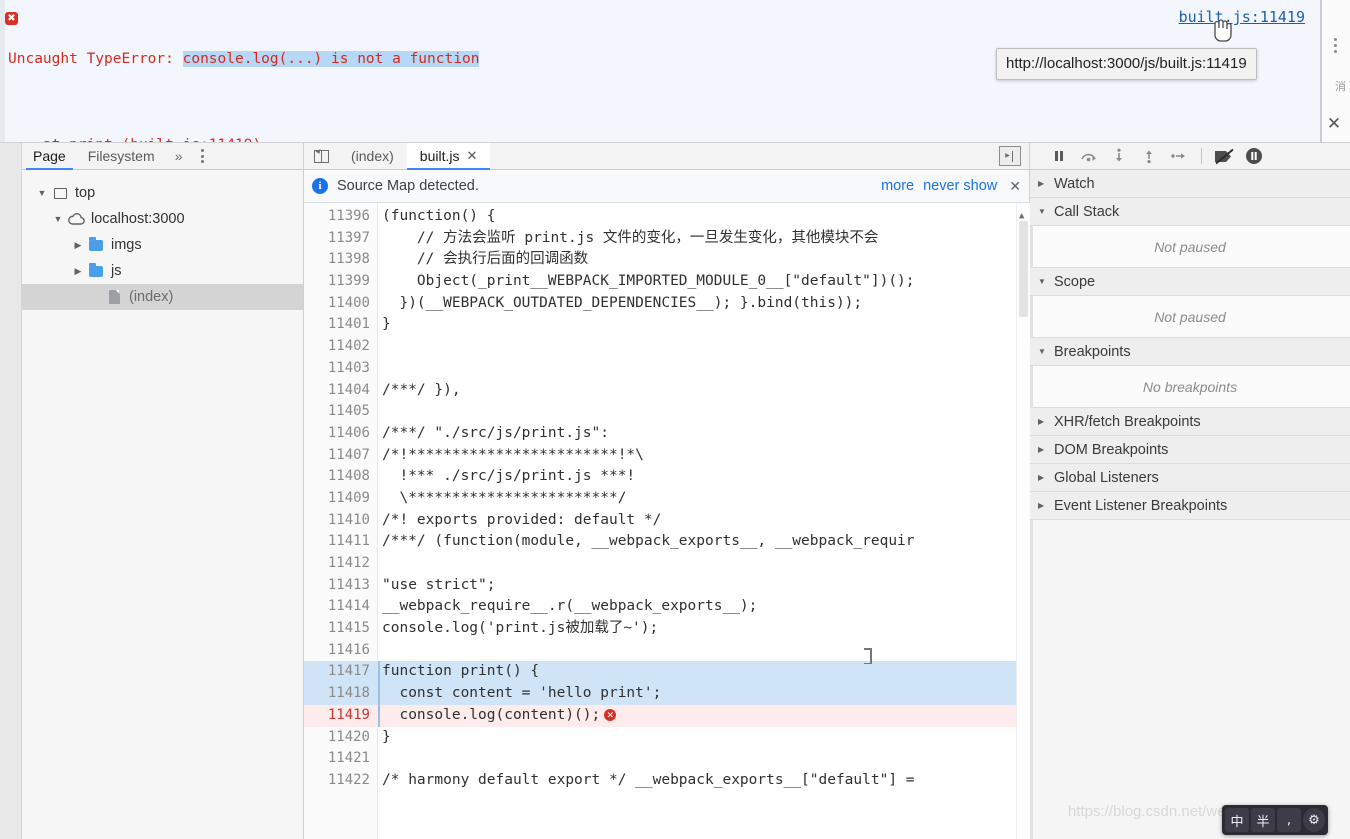 The image size is (1350, 839). Describe the element at coordinates (203, 156) in the screenshot. I see `navigator-more-options-icon` at that location.